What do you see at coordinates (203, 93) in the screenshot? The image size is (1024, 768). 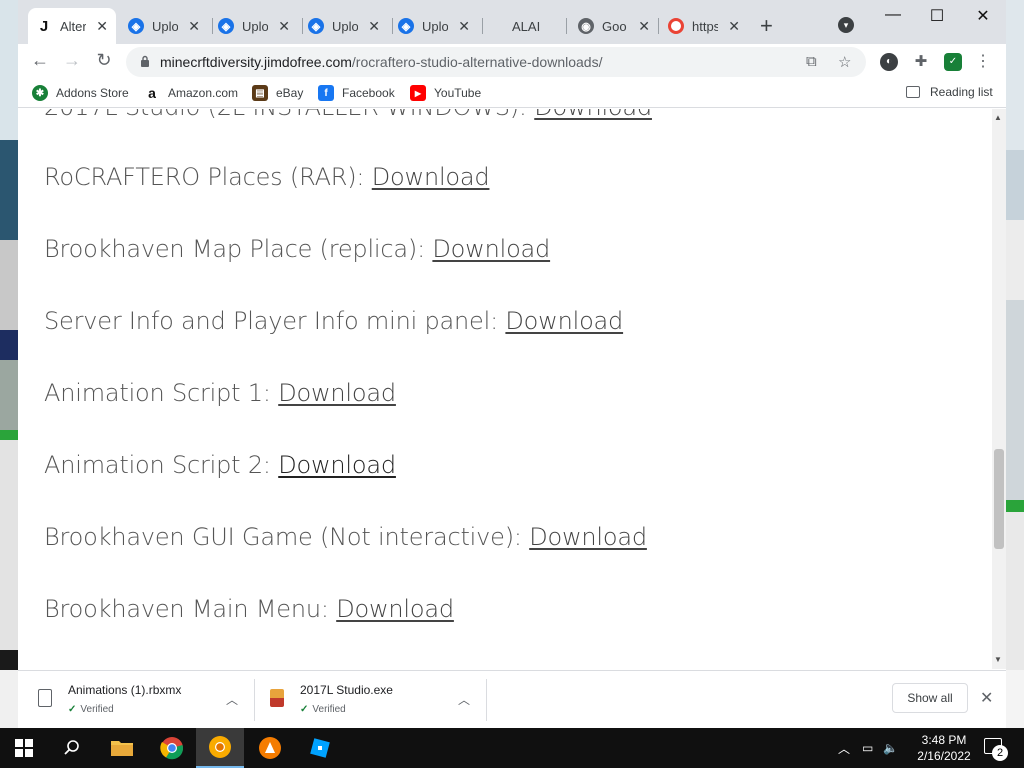 I see `bookmark-label: Amazon.com` at bounding box center [203, 93].